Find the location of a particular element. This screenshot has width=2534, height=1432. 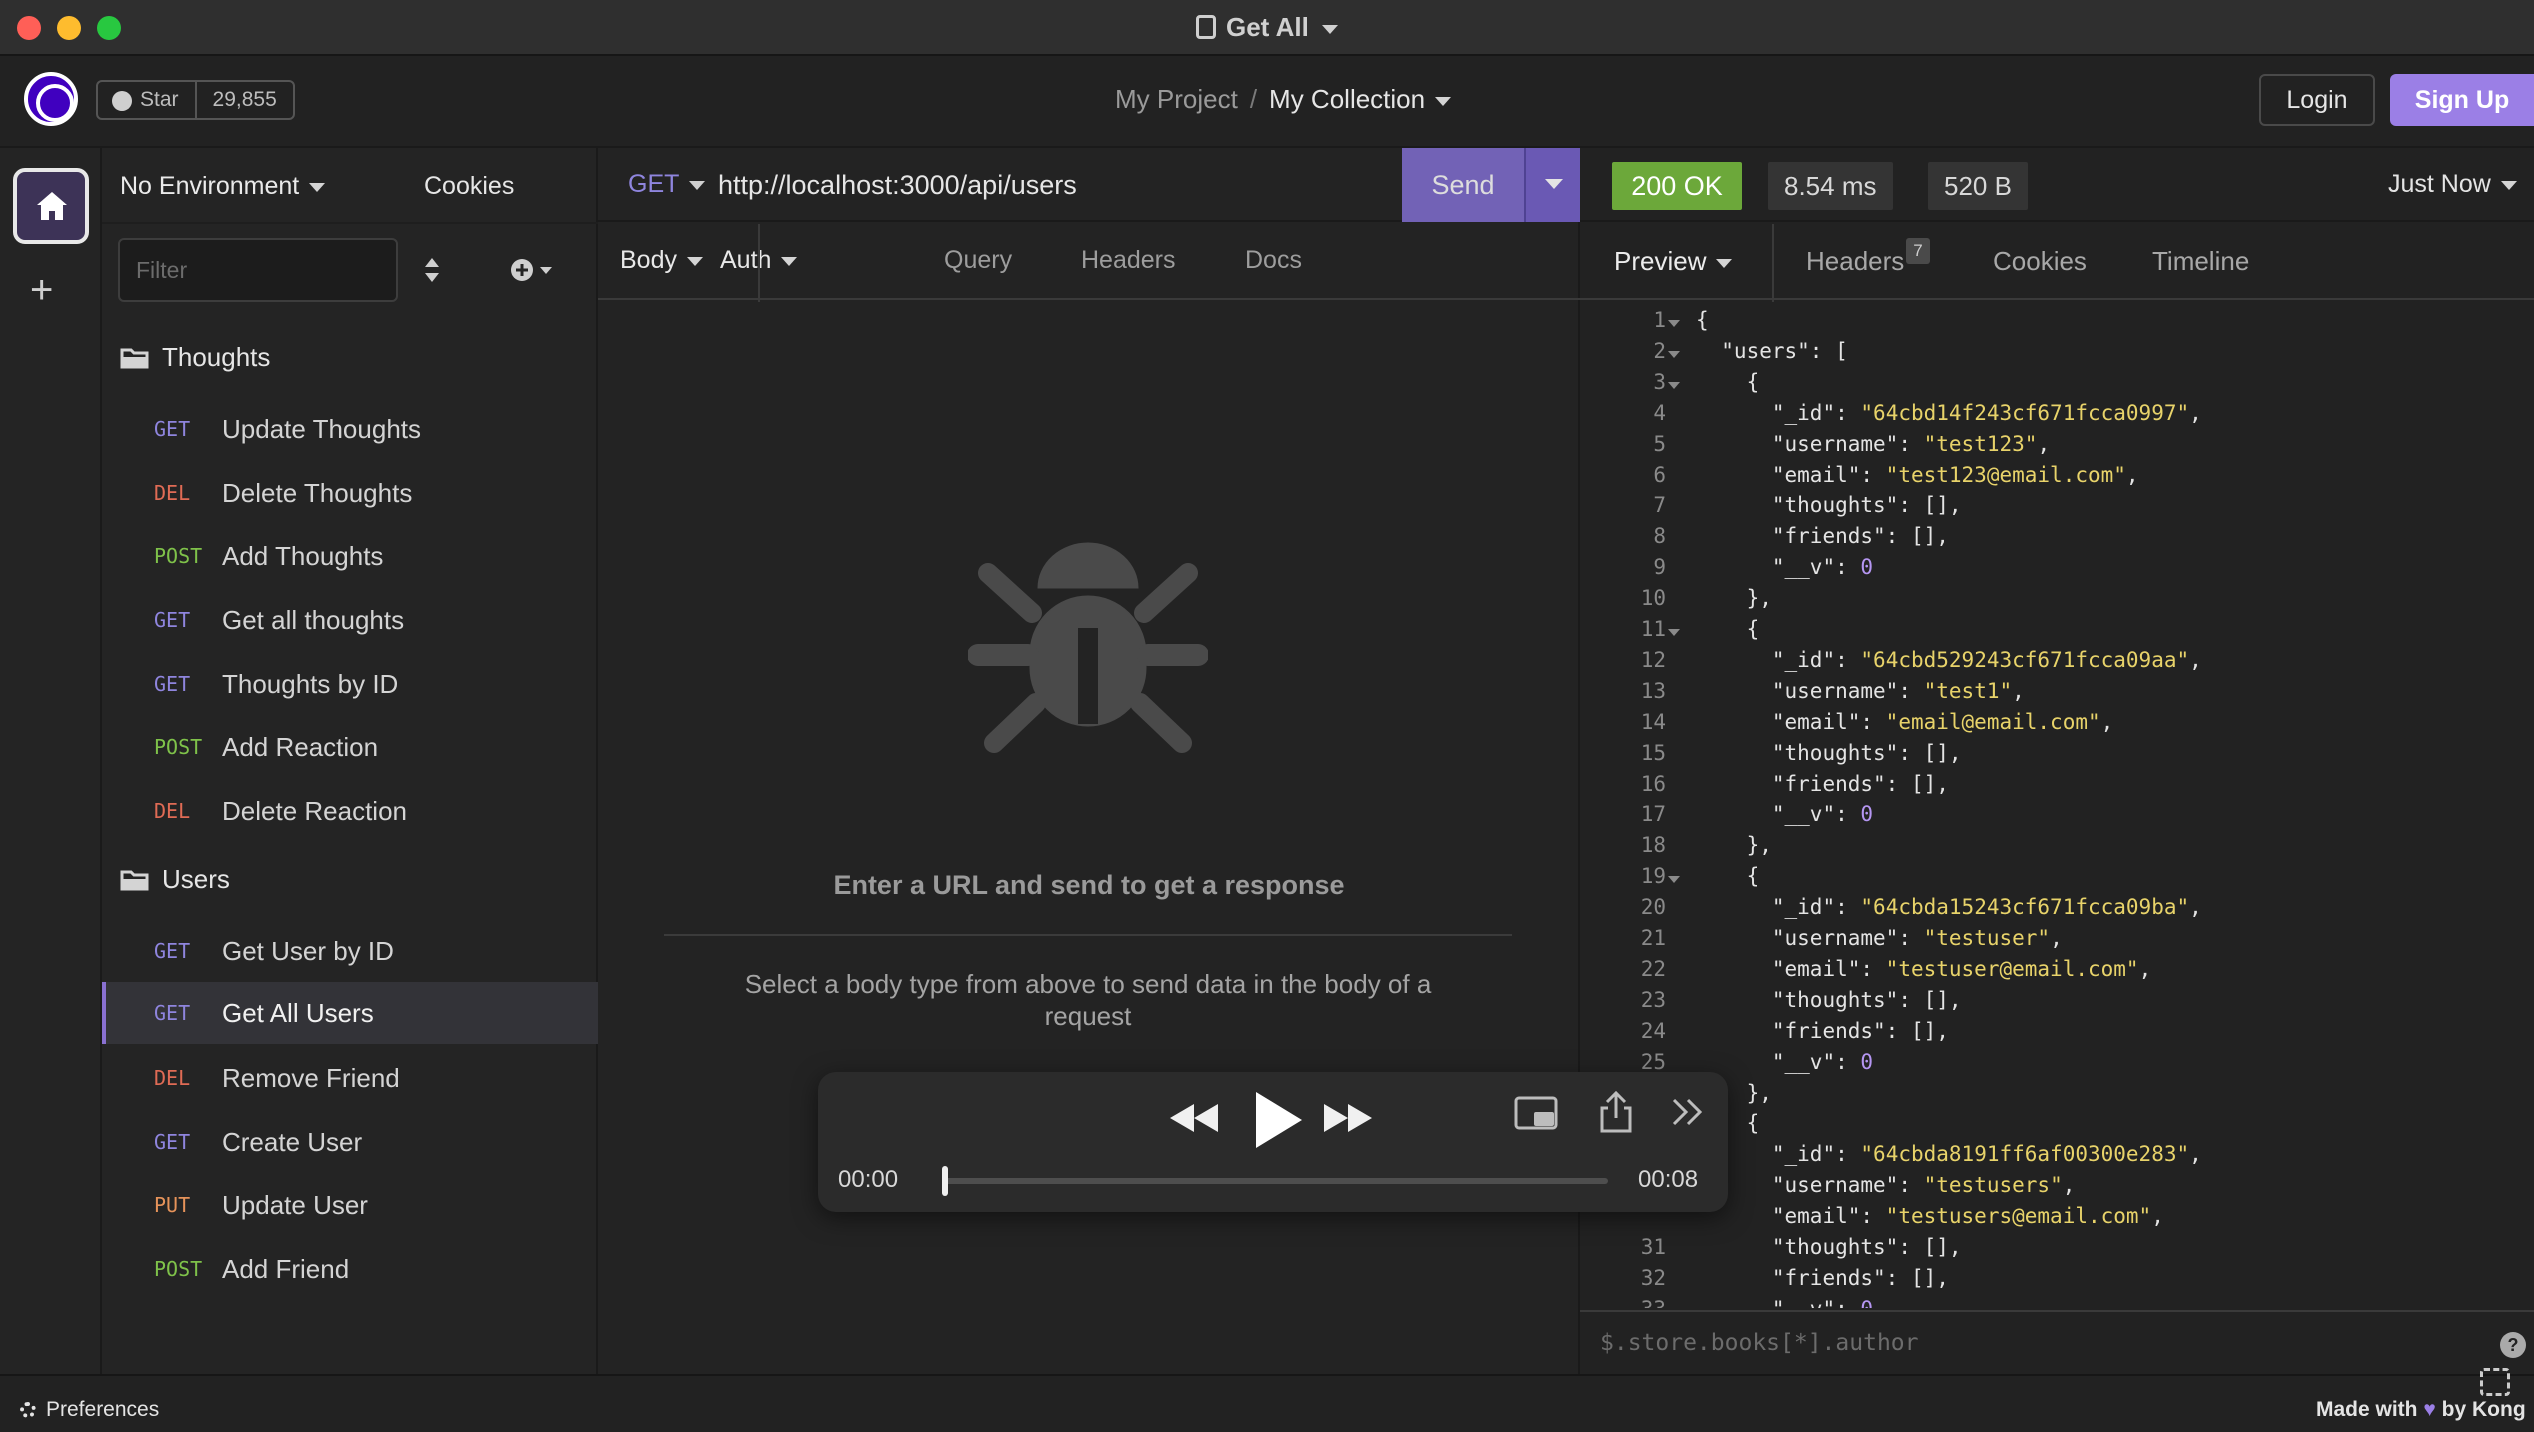

sort-icon is located at coordinates (432, 270).